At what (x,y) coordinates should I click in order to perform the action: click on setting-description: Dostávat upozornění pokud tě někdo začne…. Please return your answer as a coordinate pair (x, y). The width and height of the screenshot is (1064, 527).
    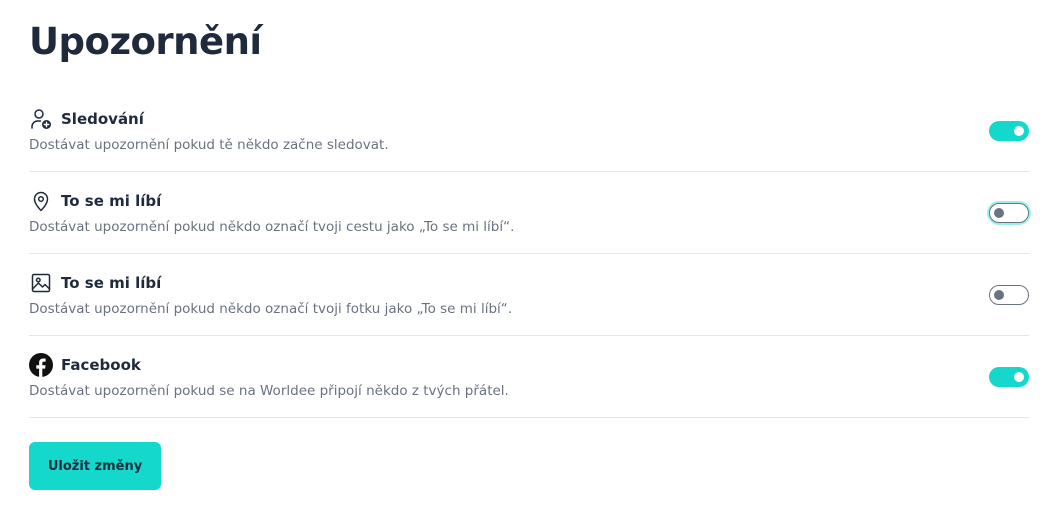
    Looking at the image, I should click on (209, 145).